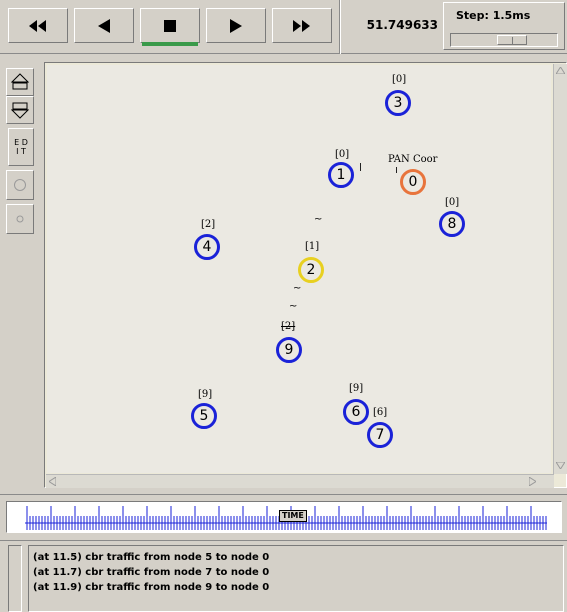 The image size is (567, 612). I want to click on small-node-tool-button, so click(20, 219).